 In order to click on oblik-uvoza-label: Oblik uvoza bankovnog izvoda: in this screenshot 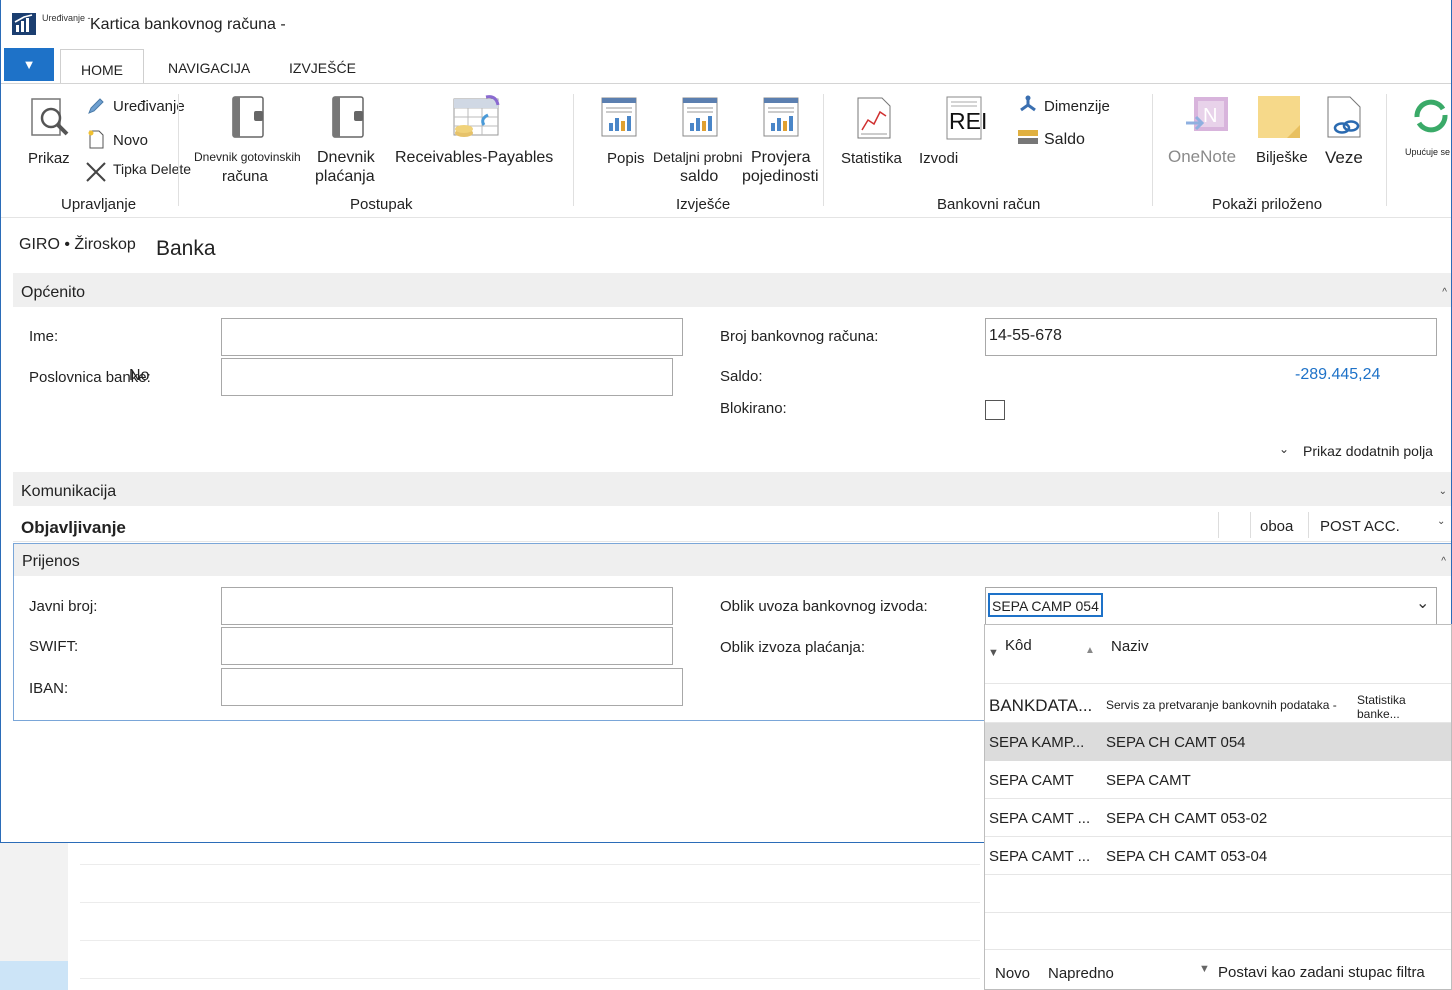, I will do `click(824, 606)`.